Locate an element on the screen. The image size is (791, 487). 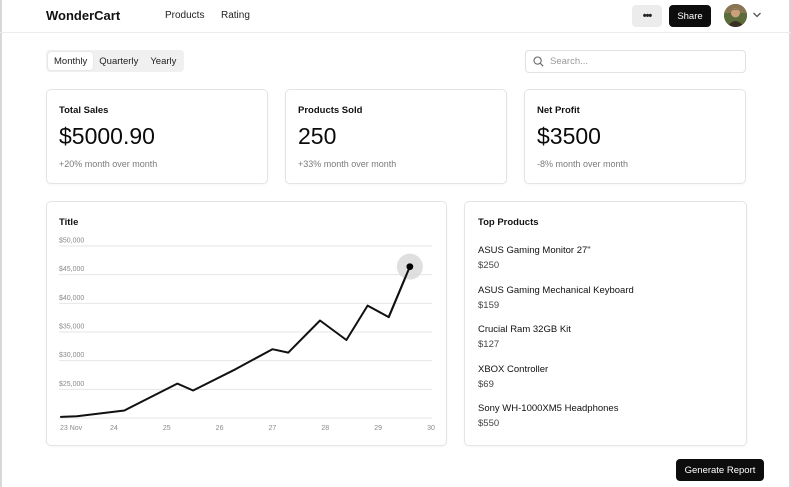
search-icon is located at coordinates (538, 61).